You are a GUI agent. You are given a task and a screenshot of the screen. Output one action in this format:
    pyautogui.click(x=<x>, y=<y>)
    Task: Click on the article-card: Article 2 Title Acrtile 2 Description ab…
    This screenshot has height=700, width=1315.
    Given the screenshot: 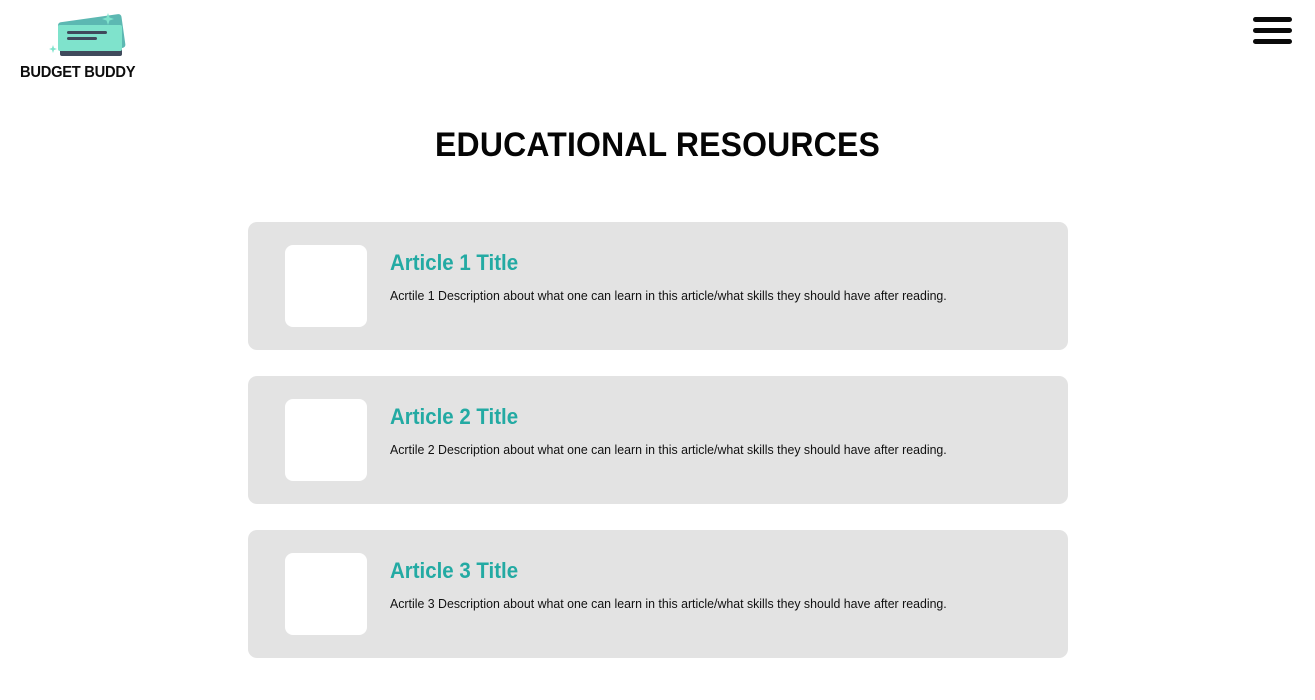 What is the action you would take?
    pyautogui.click(x=658, y=440)
    